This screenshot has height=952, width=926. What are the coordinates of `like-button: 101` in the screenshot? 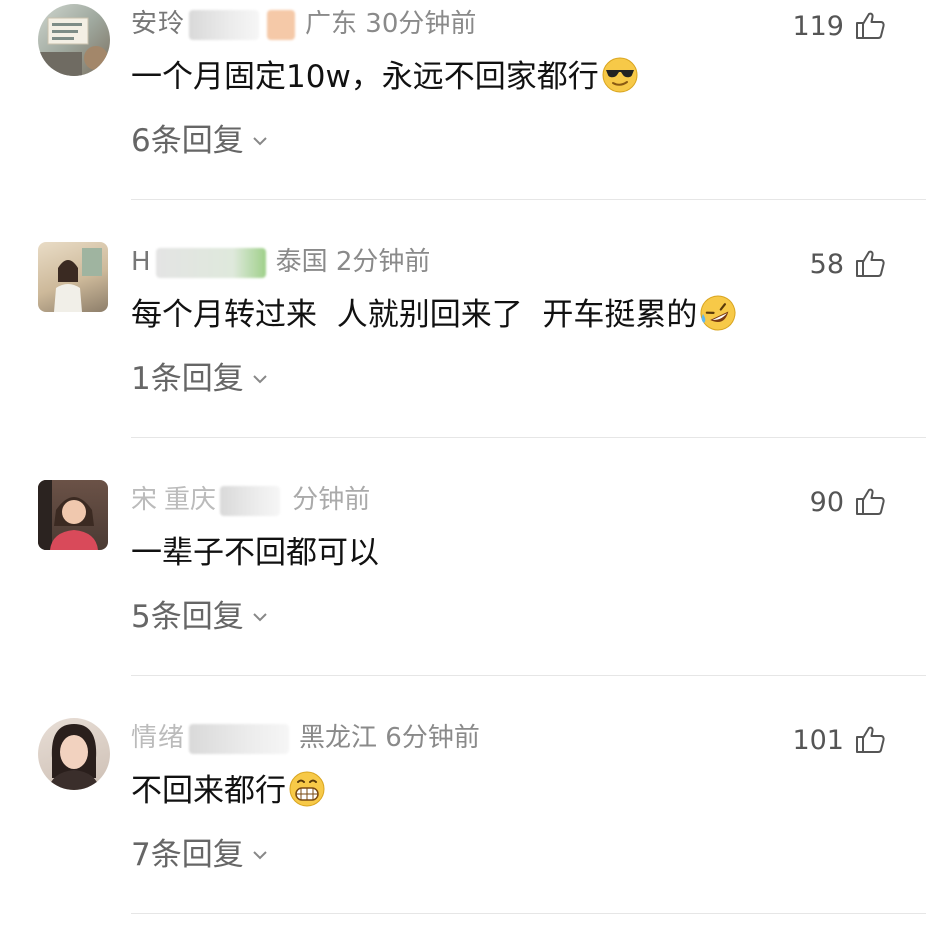 It's located at (839, 740).